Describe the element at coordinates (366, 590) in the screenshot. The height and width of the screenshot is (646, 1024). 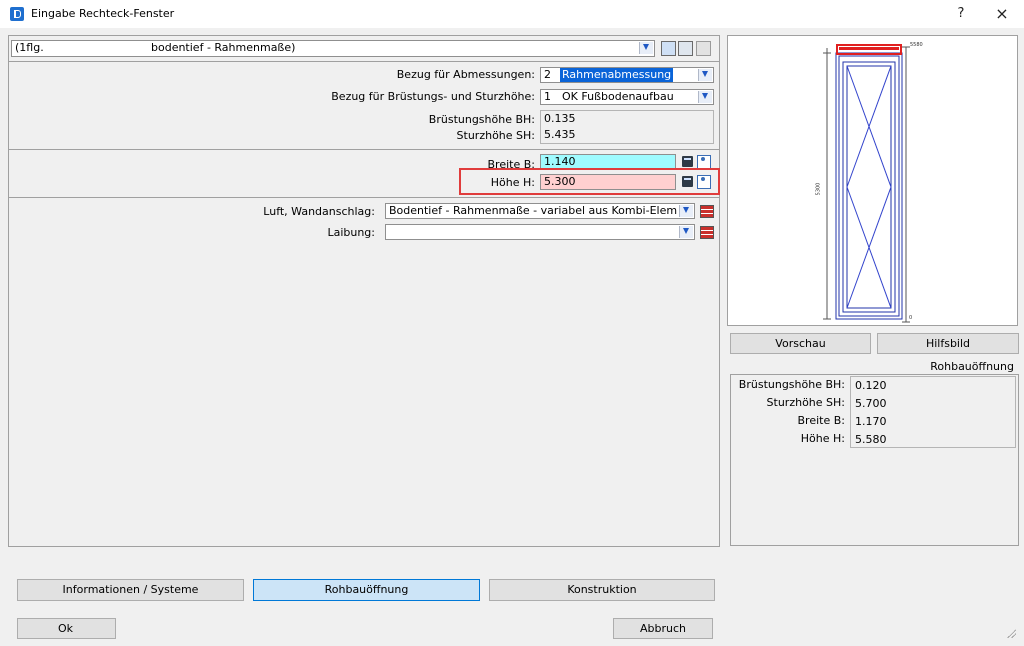
I see `tab-rohbauoeffnung: Rohbauöffnung` at that location.